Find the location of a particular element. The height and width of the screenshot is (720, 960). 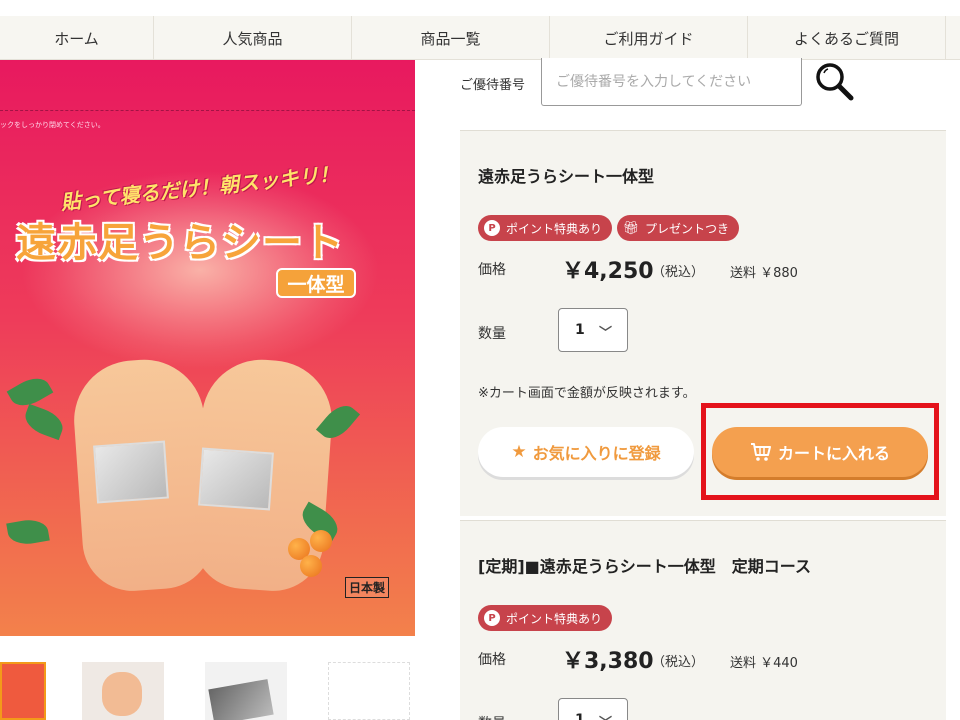

favorites-label: お気に入りに登録 is located at coordinates (596, 453).